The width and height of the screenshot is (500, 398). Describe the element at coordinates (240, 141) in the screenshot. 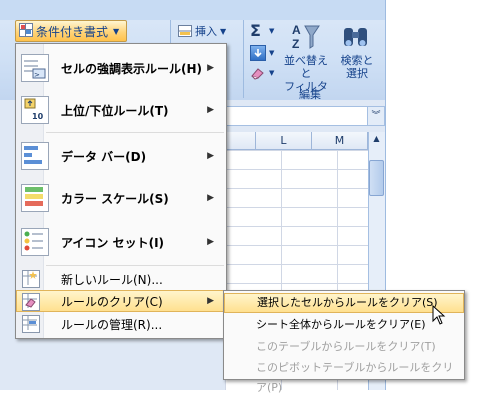

I see `column-header` at that location.